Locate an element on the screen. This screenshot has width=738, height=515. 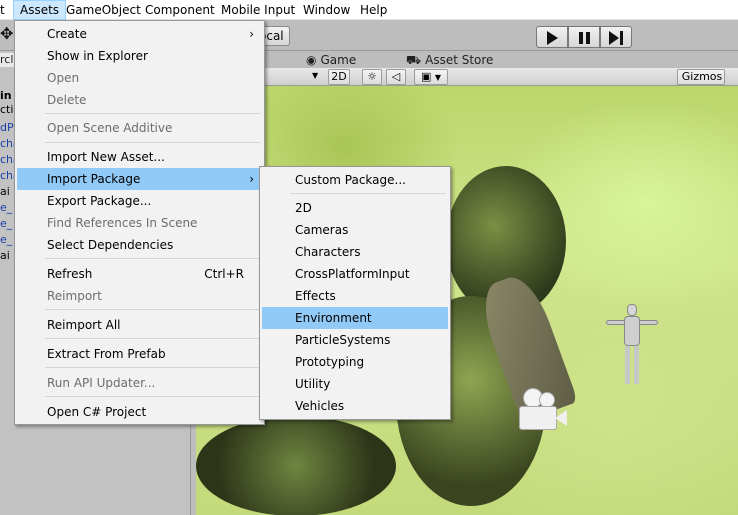
pause-button is located at coordinates (584, 37).